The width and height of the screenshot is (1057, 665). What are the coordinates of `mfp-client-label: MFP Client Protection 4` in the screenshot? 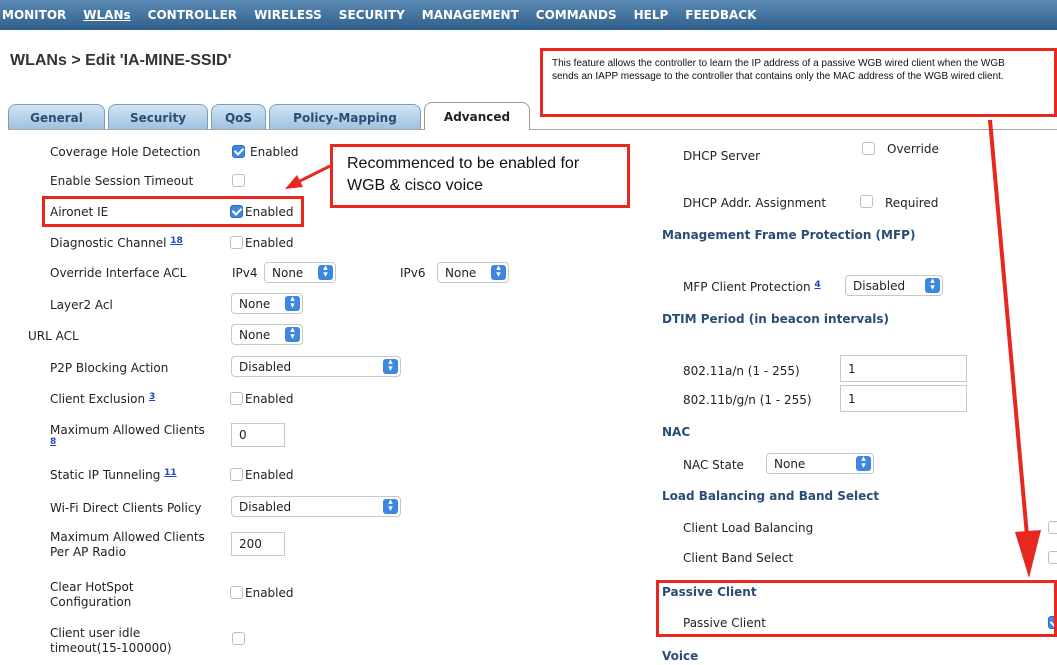 It's located at (752, 287).